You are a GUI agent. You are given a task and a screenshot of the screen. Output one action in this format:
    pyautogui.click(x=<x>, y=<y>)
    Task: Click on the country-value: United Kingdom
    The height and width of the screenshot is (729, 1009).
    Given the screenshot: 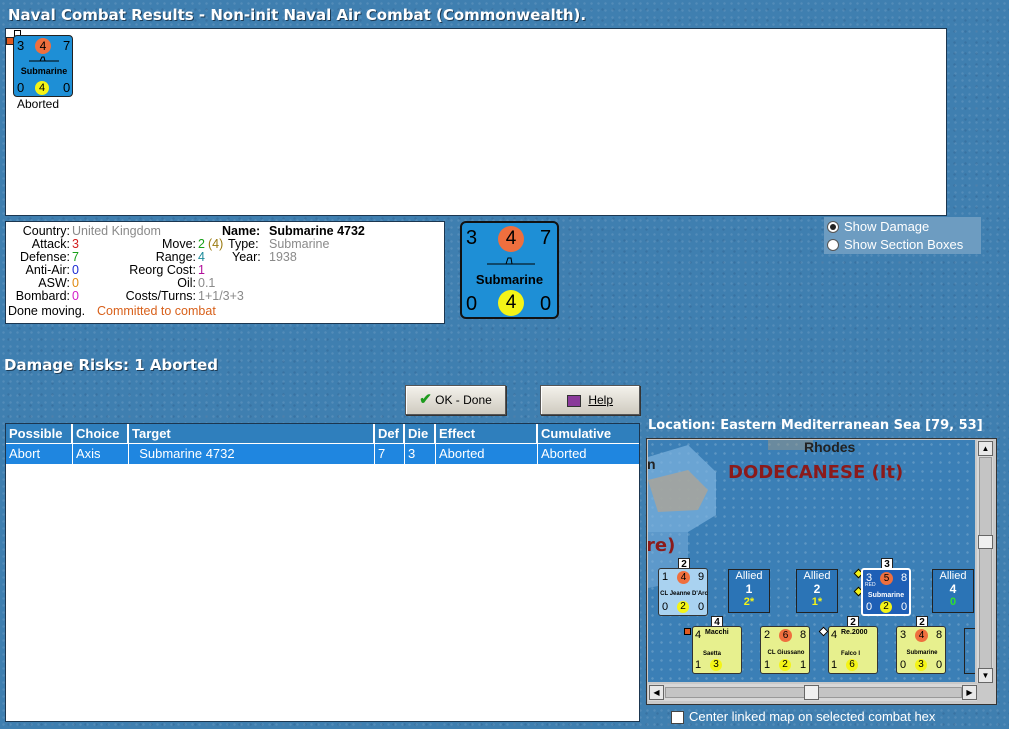 What is the action you would take?
    pyautogui.click(x=116, y=231)
    